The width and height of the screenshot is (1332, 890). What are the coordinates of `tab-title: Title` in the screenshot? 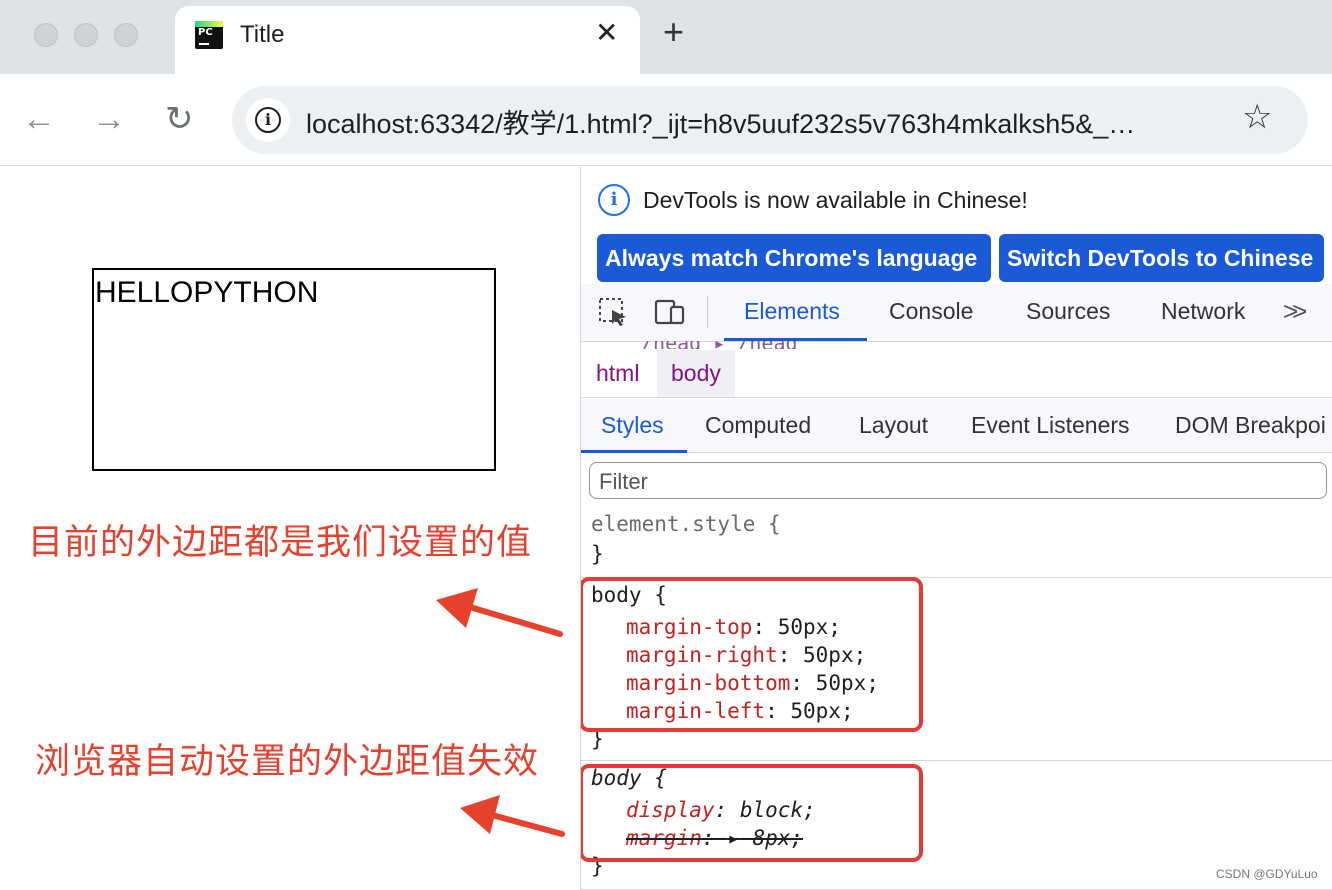 It's located at (262, 34).